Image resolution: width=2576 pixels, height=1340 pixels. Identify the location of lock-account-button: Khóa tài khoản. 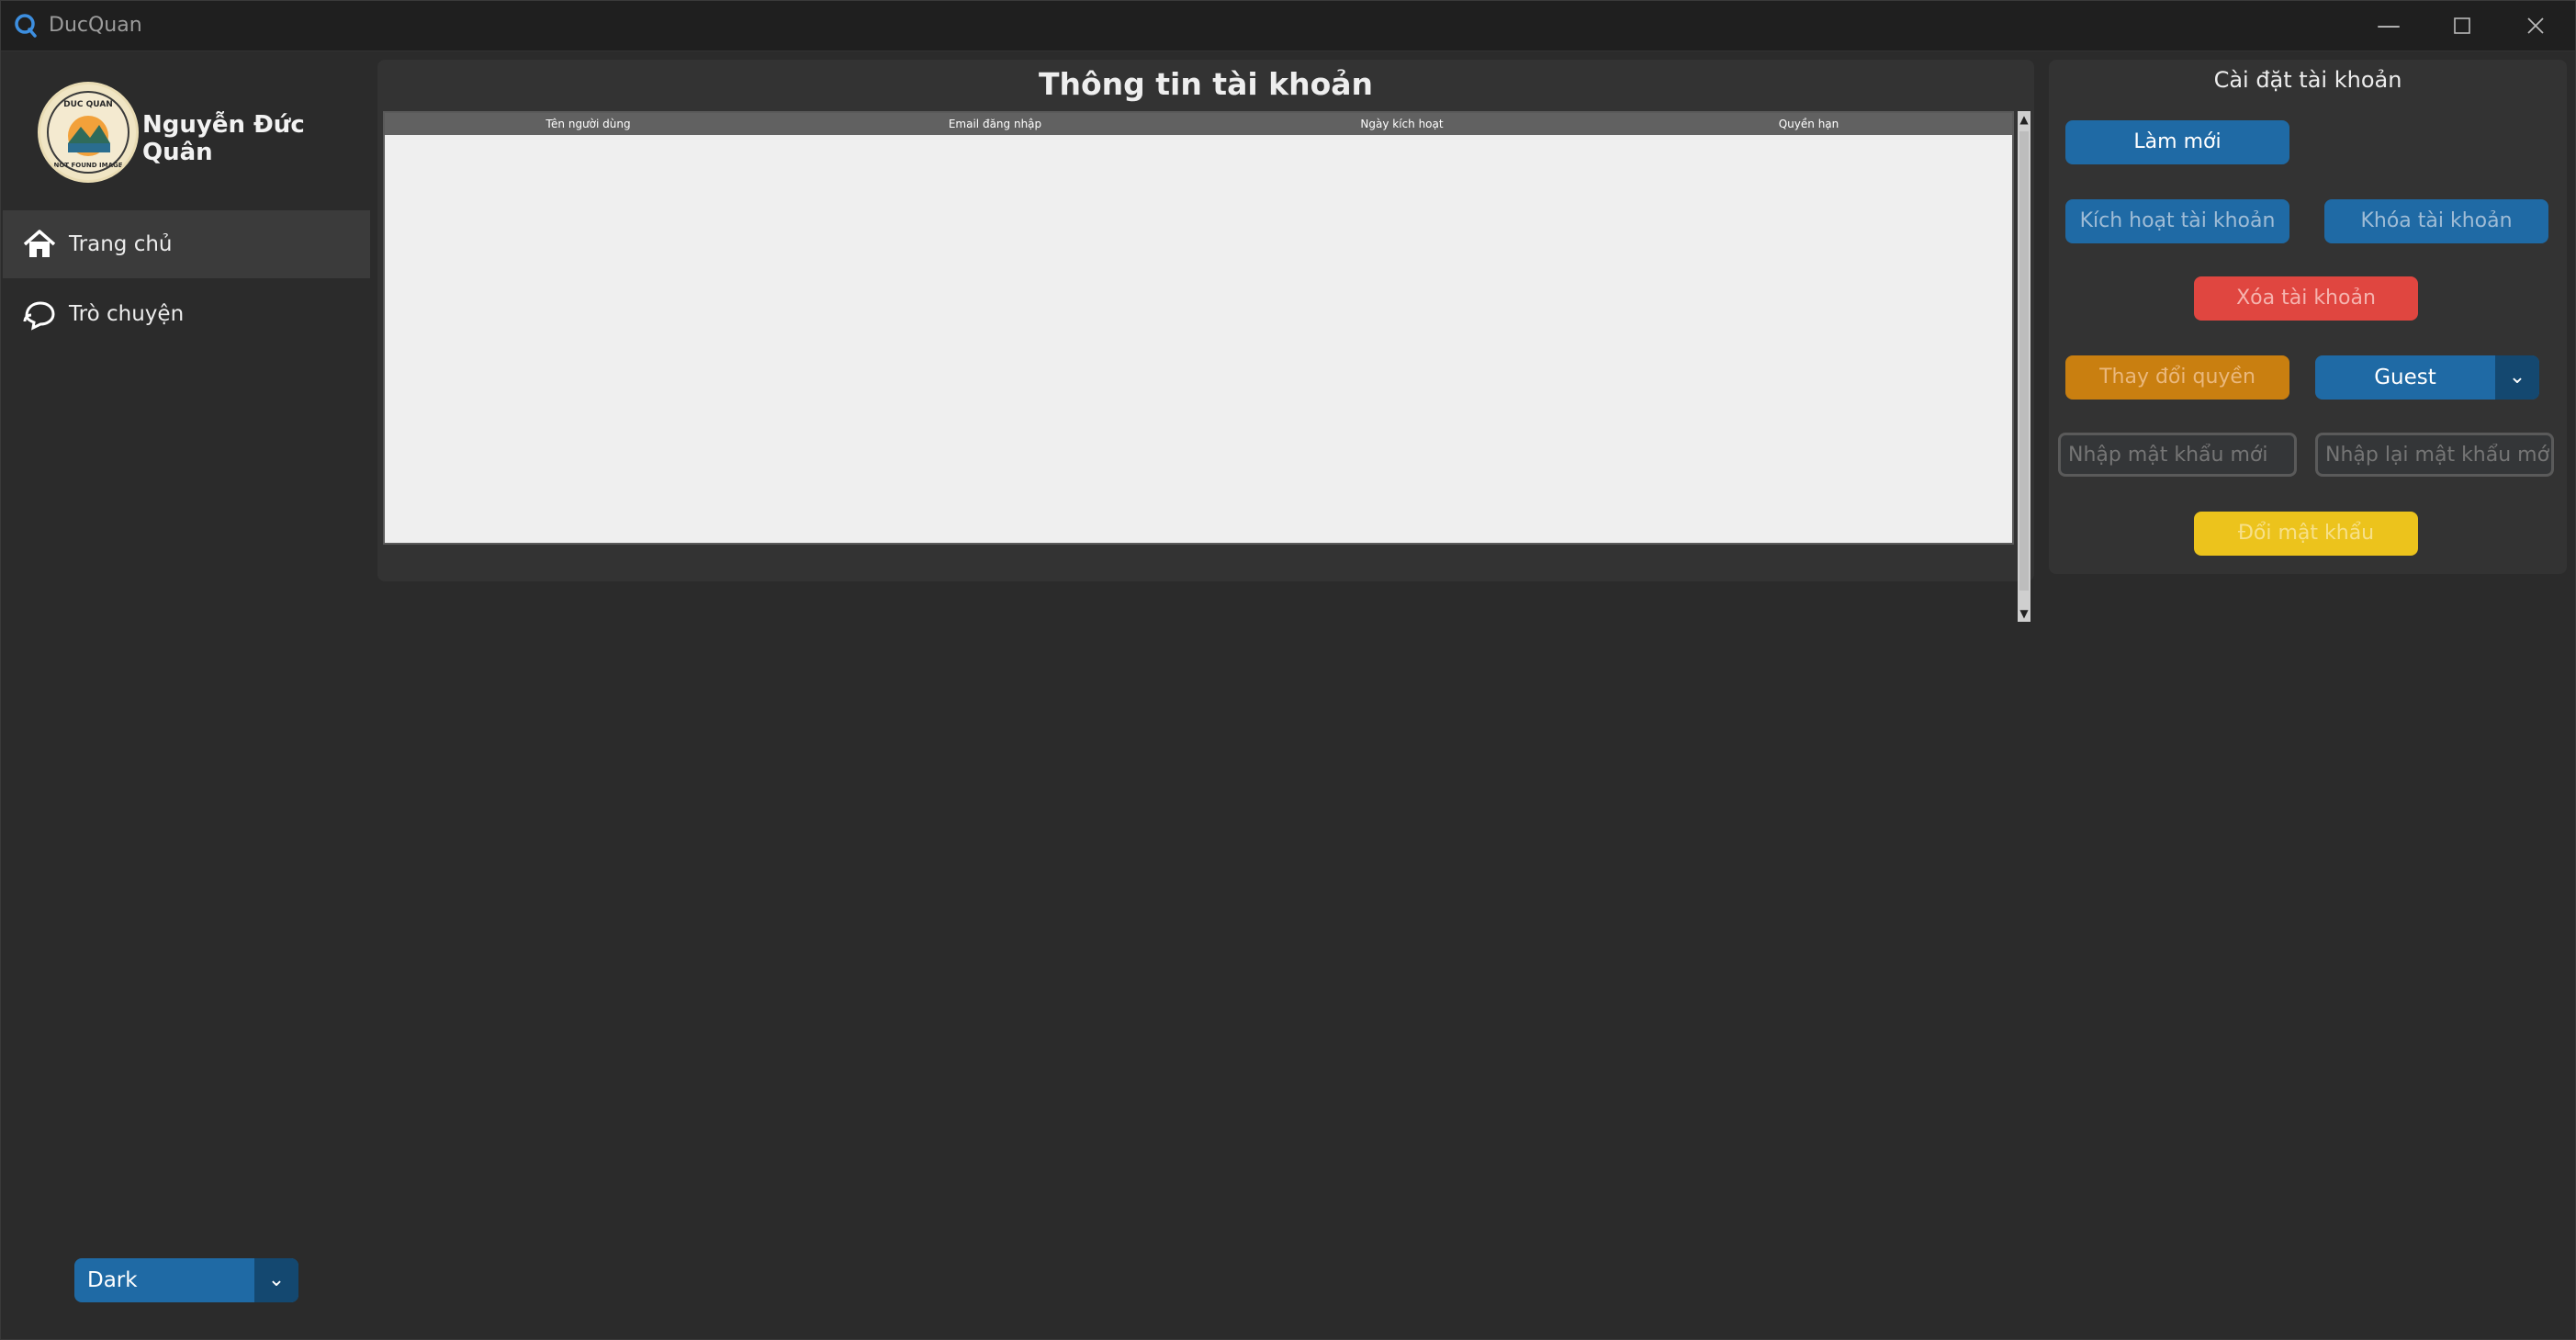
(2436, 221).